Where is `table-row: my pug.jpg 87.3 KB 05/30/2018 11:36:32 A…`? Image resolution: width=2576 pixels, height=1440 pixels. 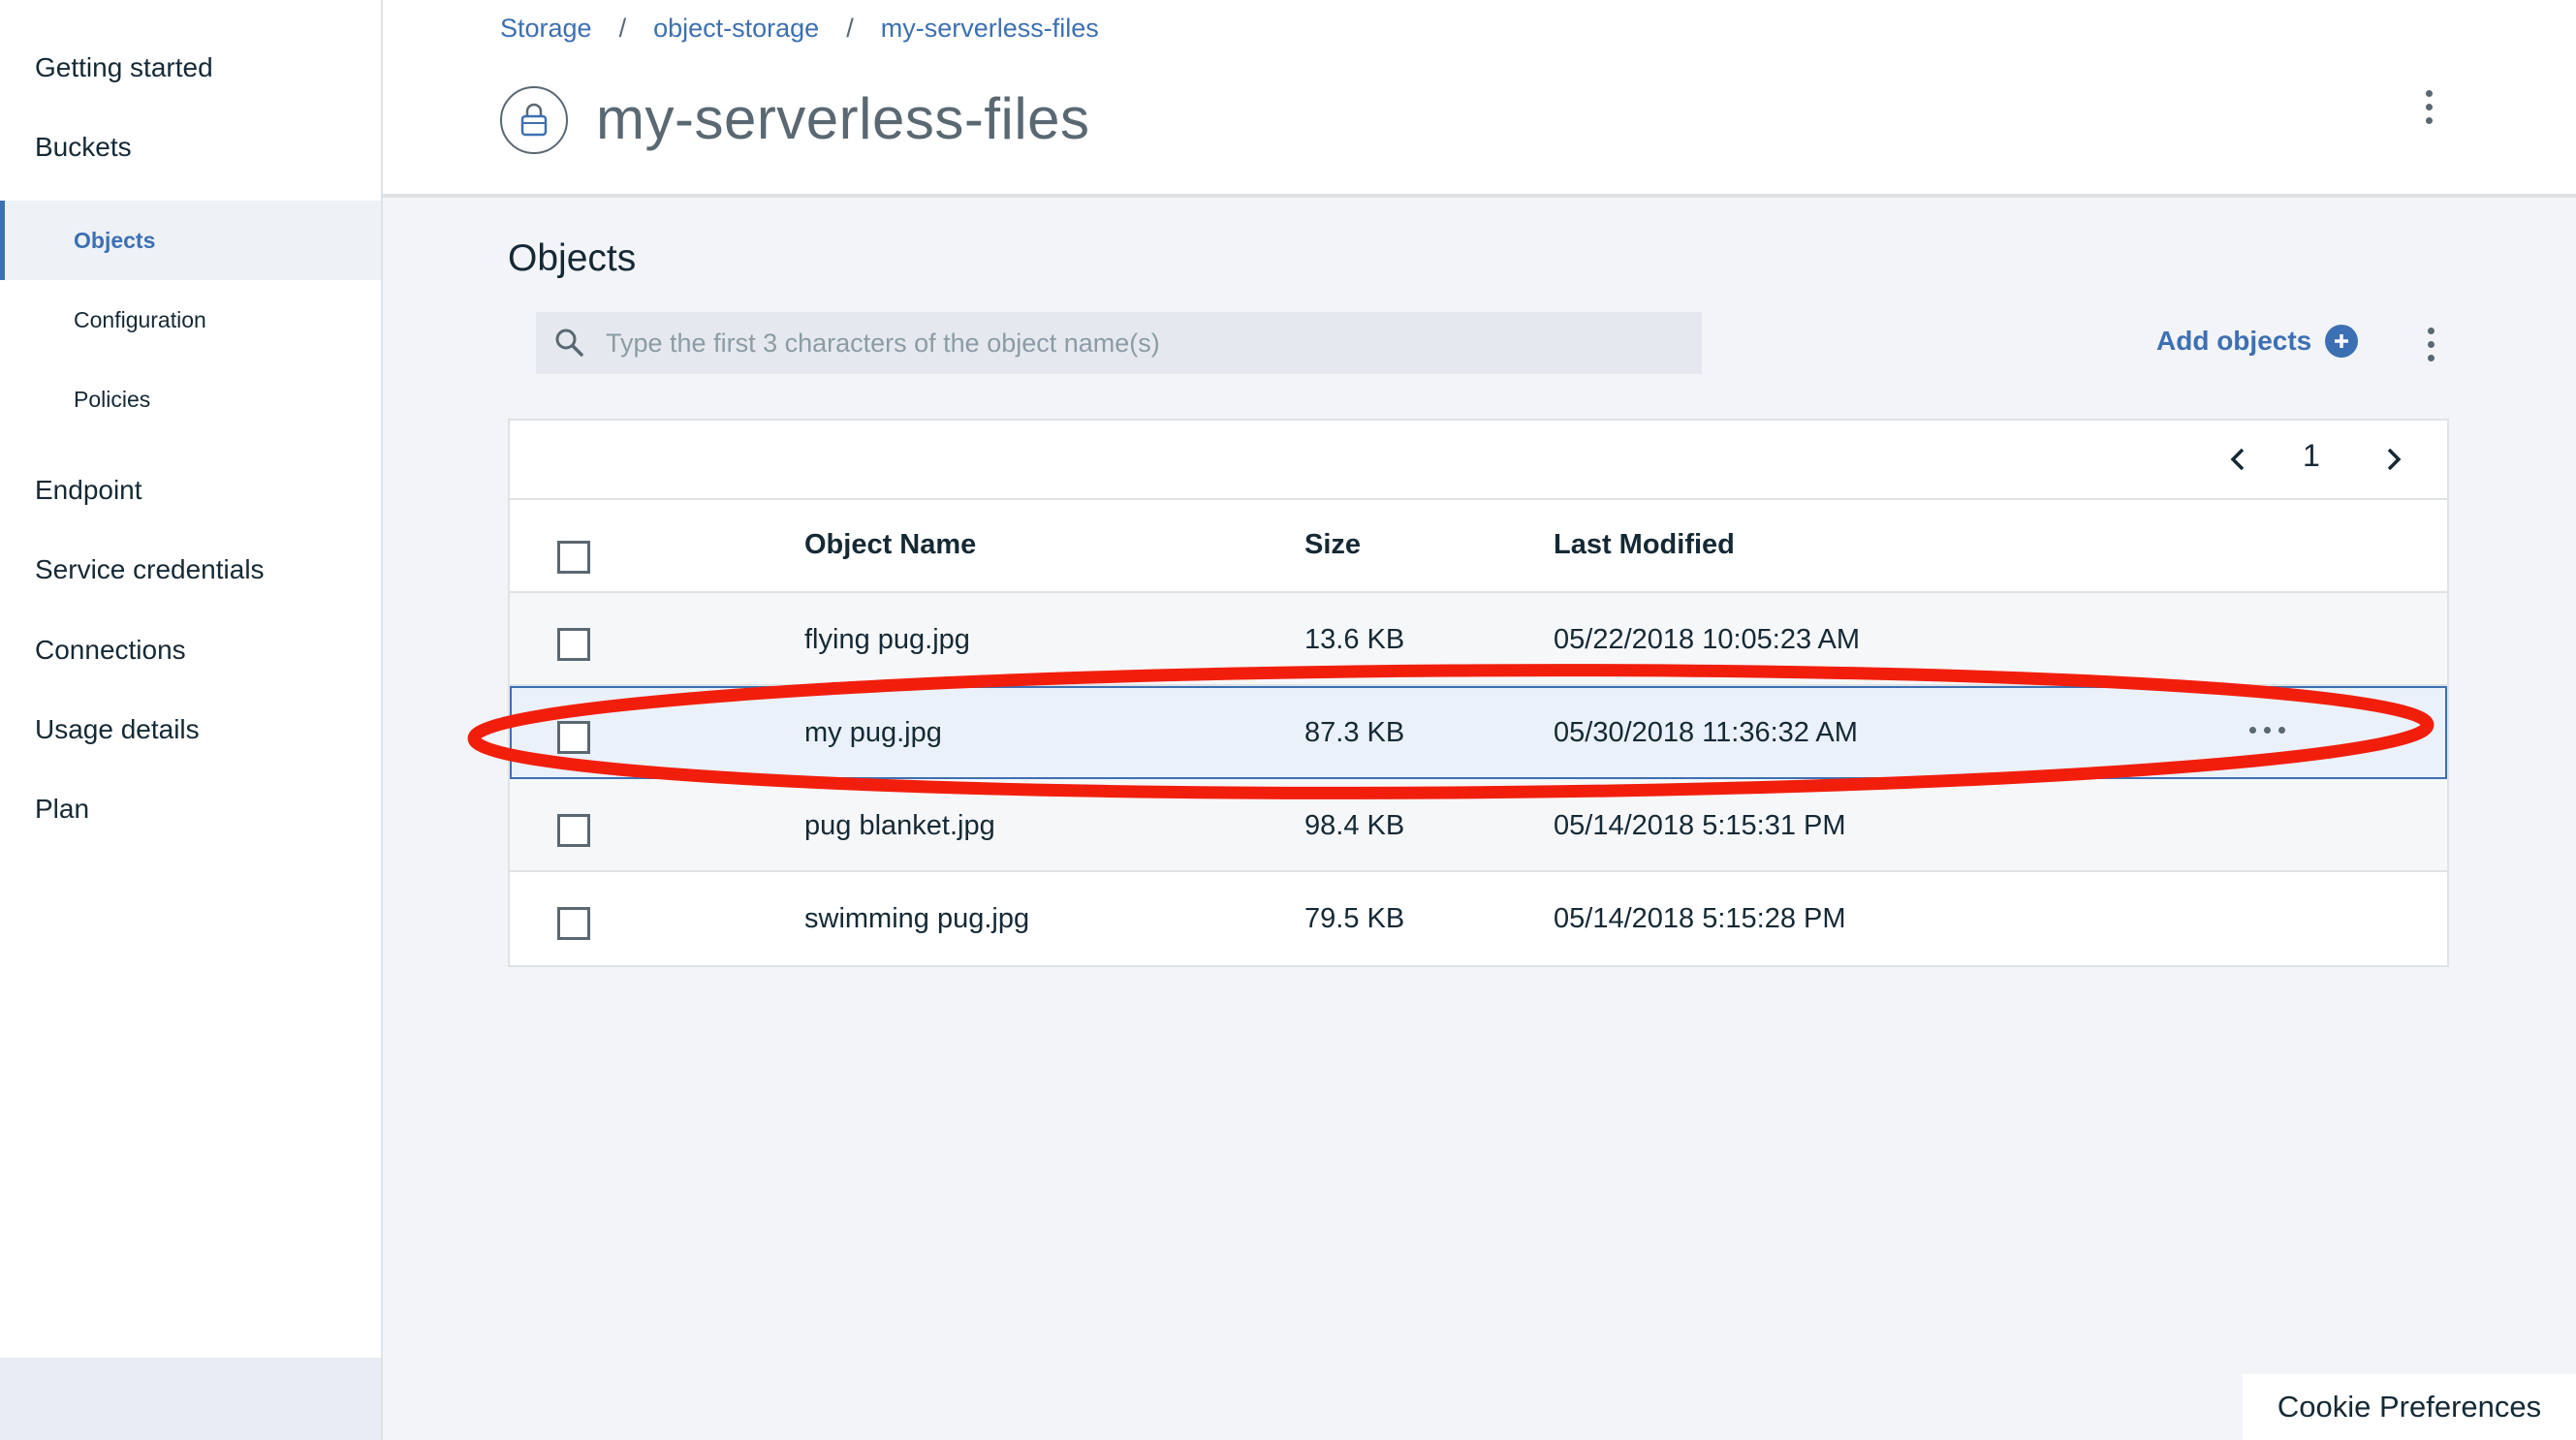 table-row: my pug.jpg 87.3 KB 05/30/2018 11:36:32 A… is located at coordinates (1478, 733).